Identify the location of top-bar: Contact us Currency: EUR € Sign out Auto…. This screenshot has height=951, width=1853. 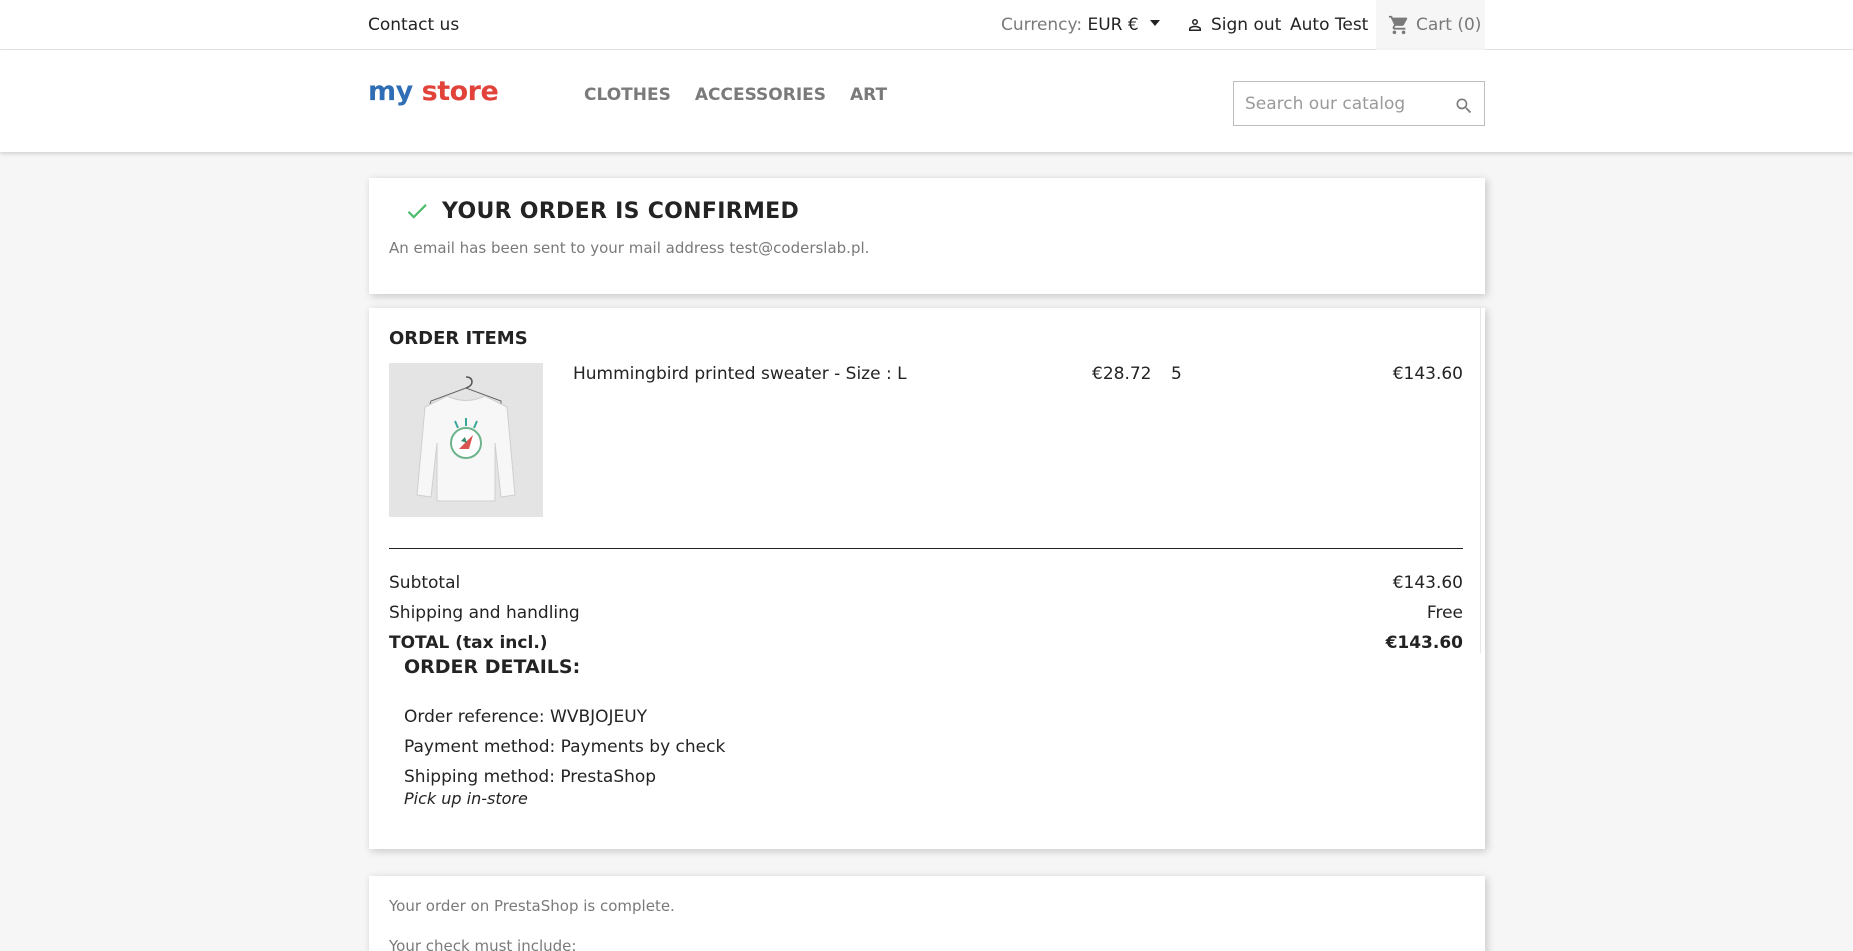
(926, 25).